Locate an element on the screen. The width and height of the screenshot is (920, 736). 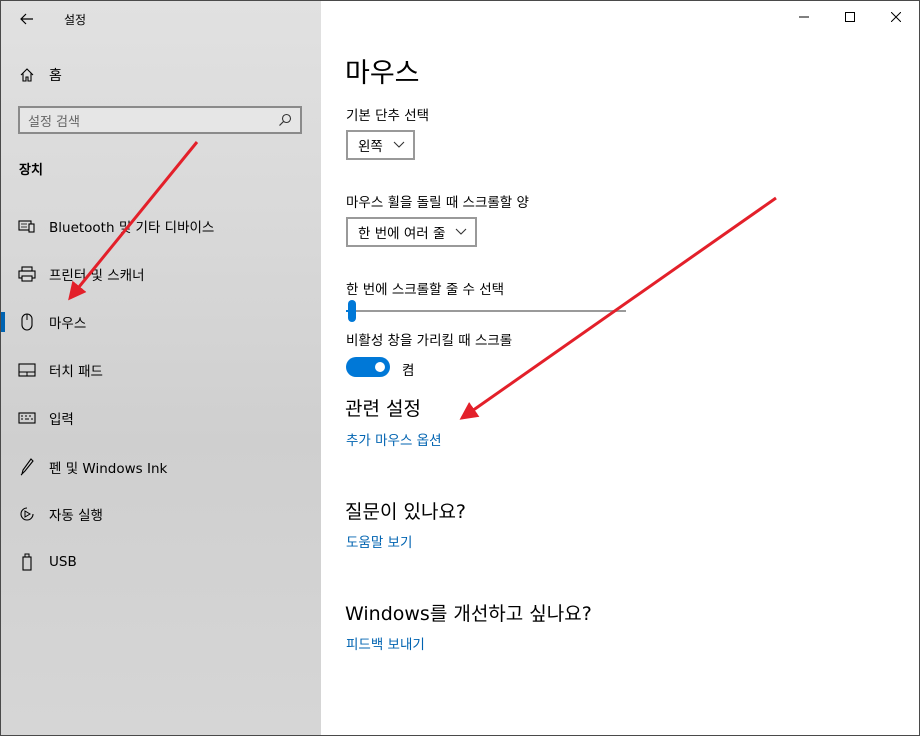
primary-button-value: 왼쪽 is located at coordinates (370, 147).